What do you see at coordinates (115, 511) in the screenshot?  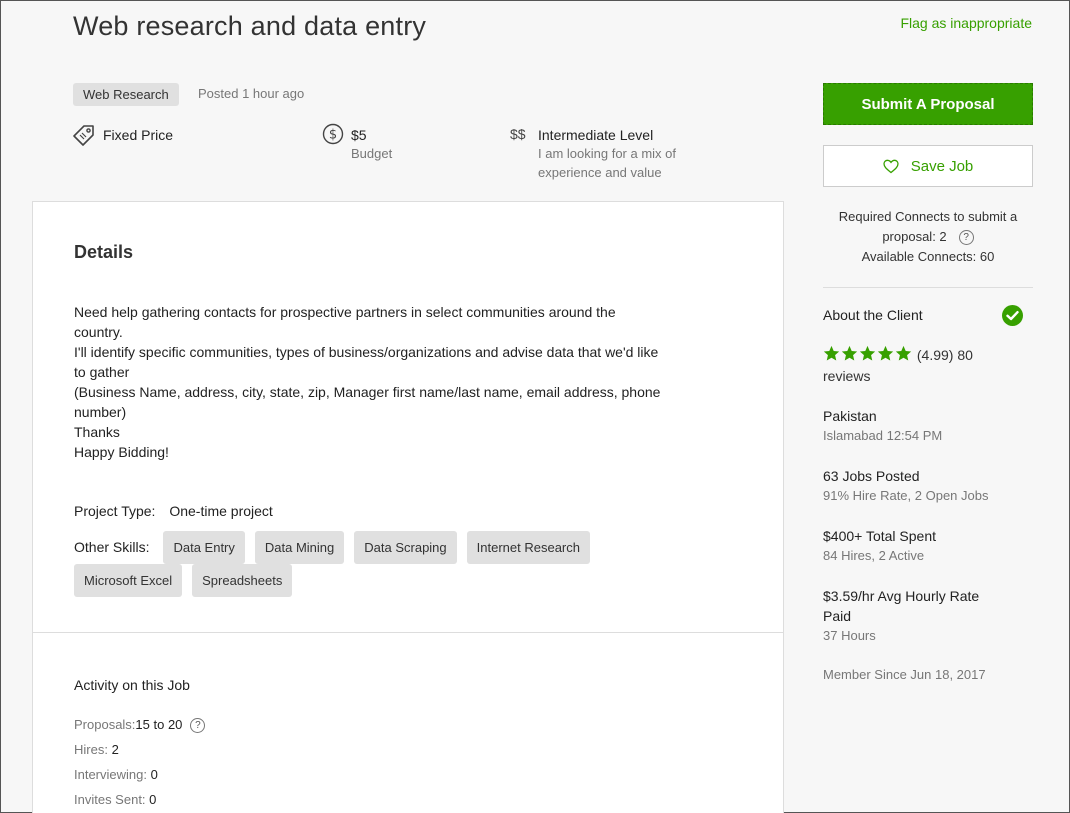 I see `project-type-label: Project Type:` at bounding box center [115, 511].